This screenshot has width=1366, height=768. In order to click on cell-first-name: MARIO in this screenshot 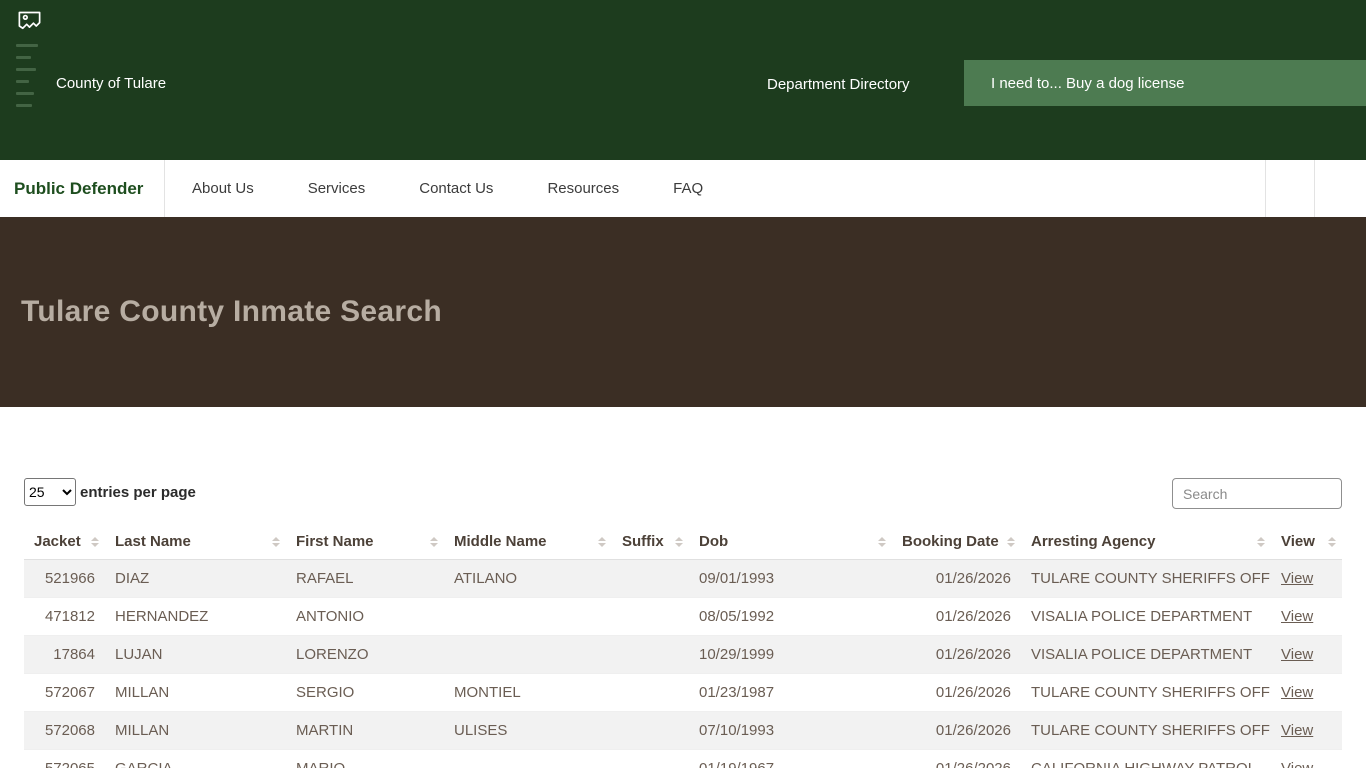, I will do `click(365, 758)`.